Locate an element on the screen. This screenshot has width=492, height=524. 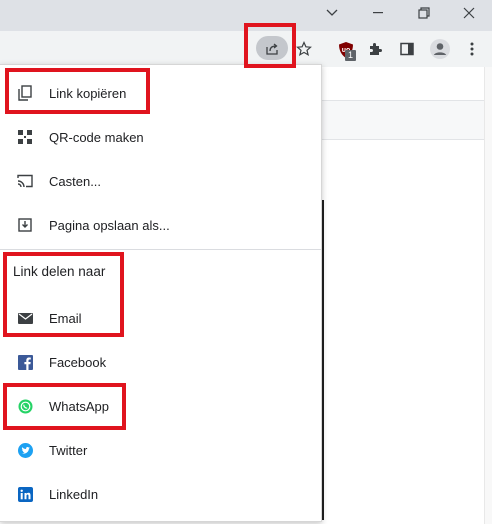
profile-button is located at coordinates (440, 49).